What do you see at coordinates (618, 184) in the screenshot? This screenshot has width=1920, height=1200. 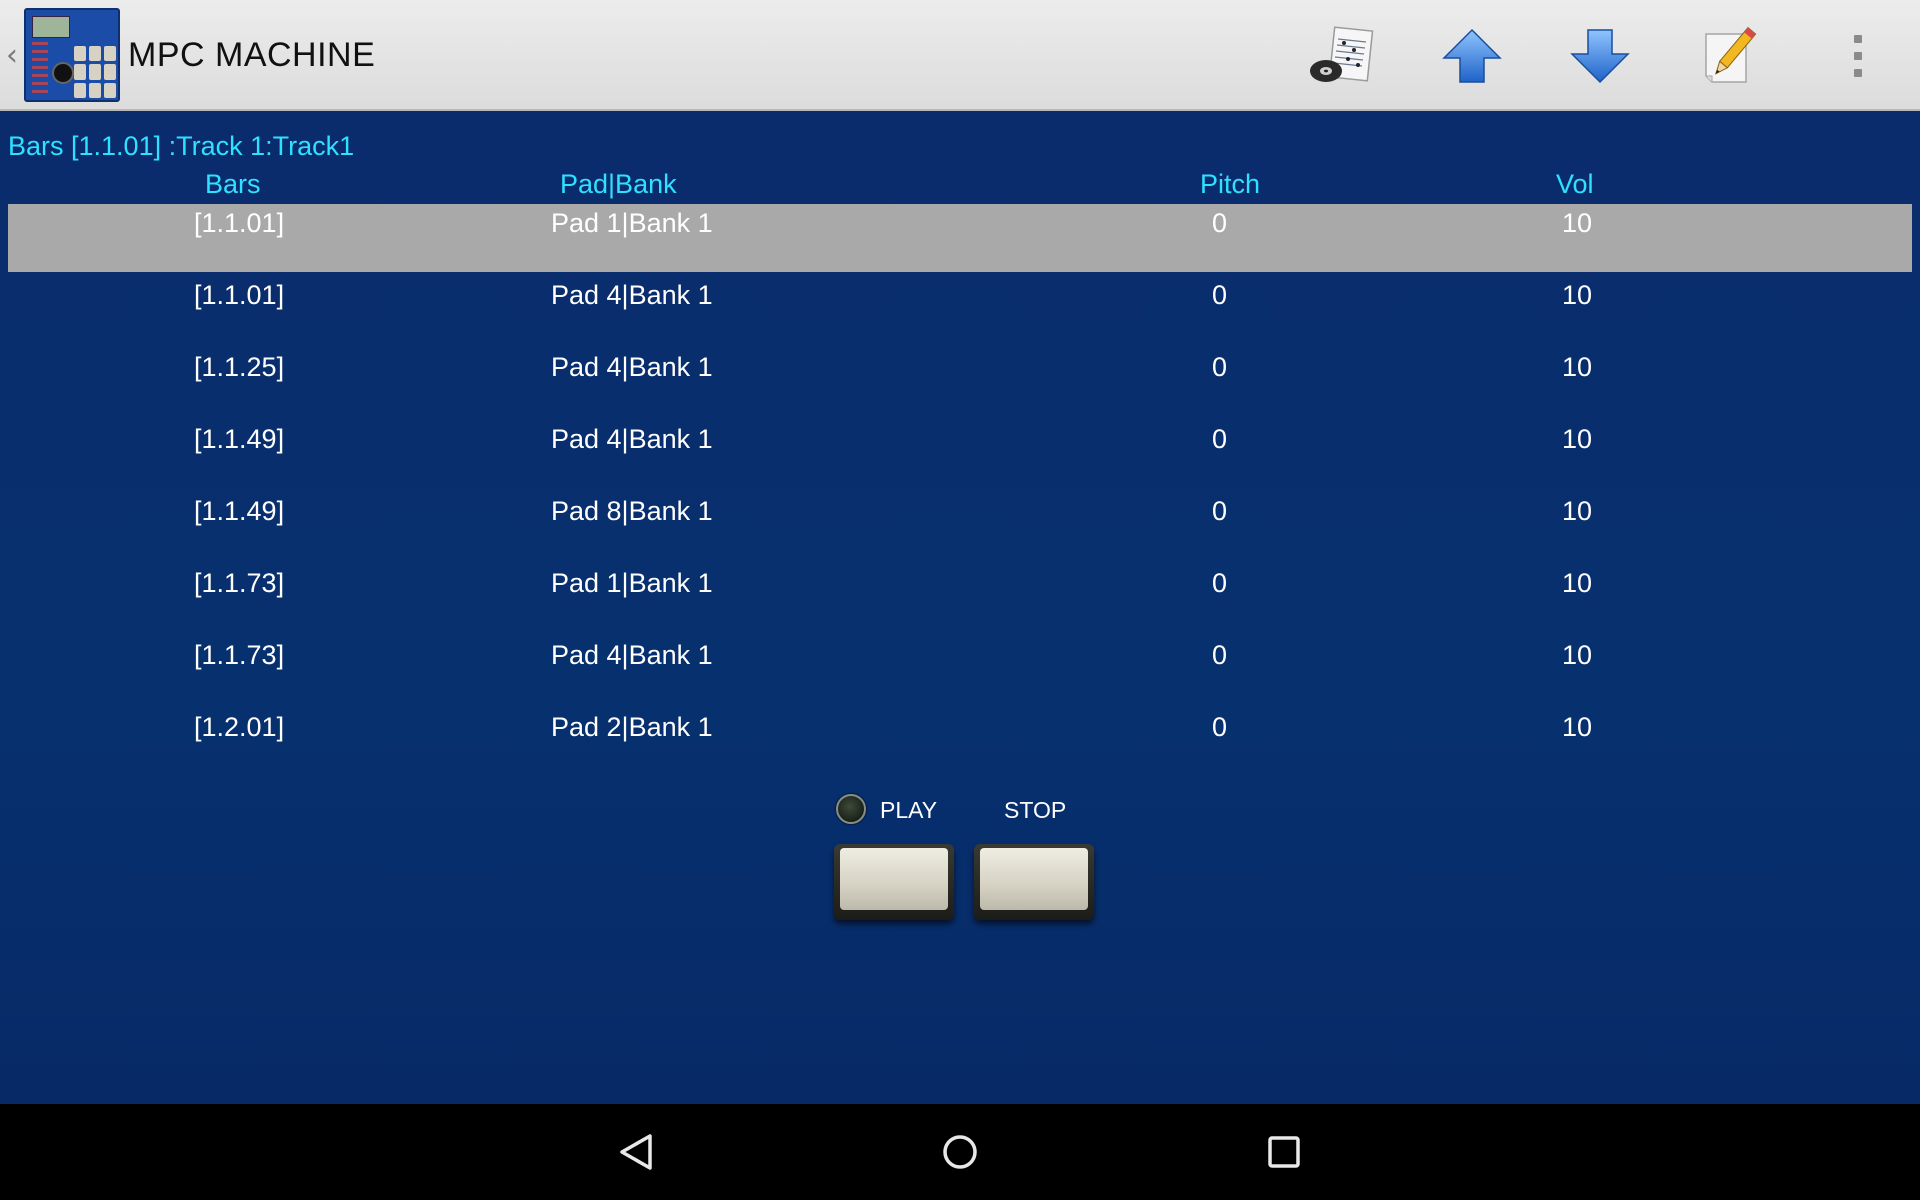 I see `column-header-pad-bank: Pad|Bank` at bounding box center [618, 184].